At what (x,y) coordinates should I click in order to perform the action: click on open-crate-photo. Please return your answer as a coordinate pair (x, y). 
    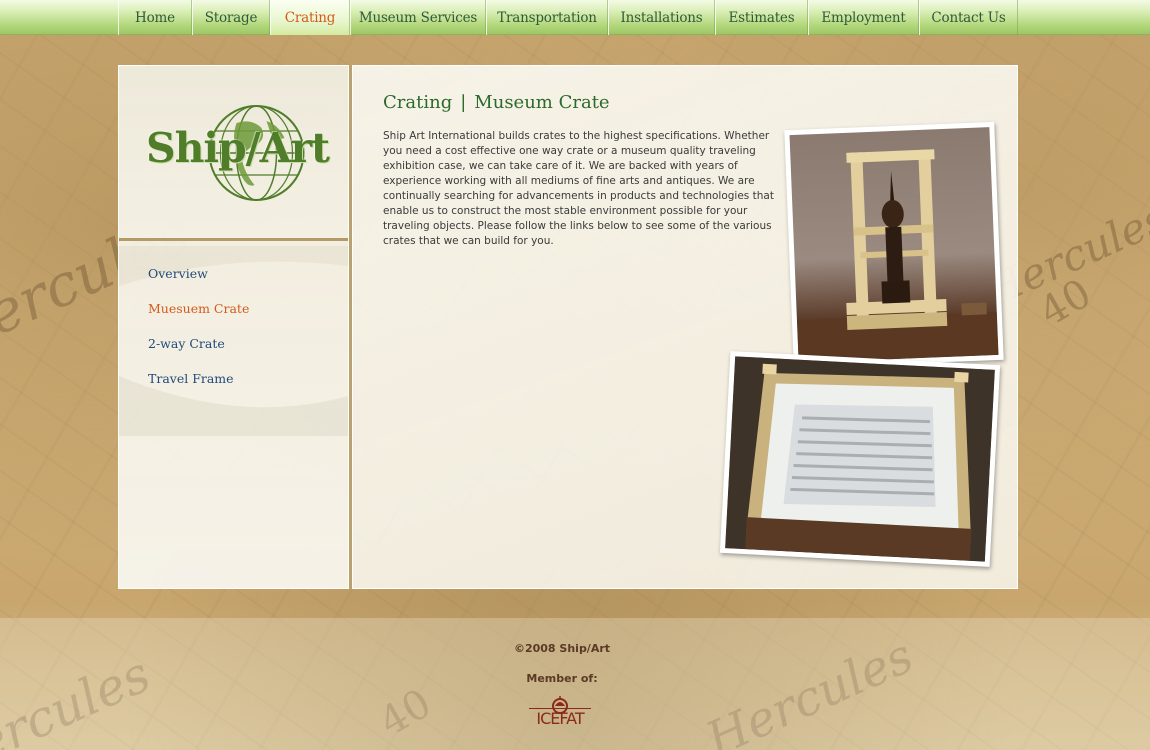
    Looking at the image, I should click on (860, 459).